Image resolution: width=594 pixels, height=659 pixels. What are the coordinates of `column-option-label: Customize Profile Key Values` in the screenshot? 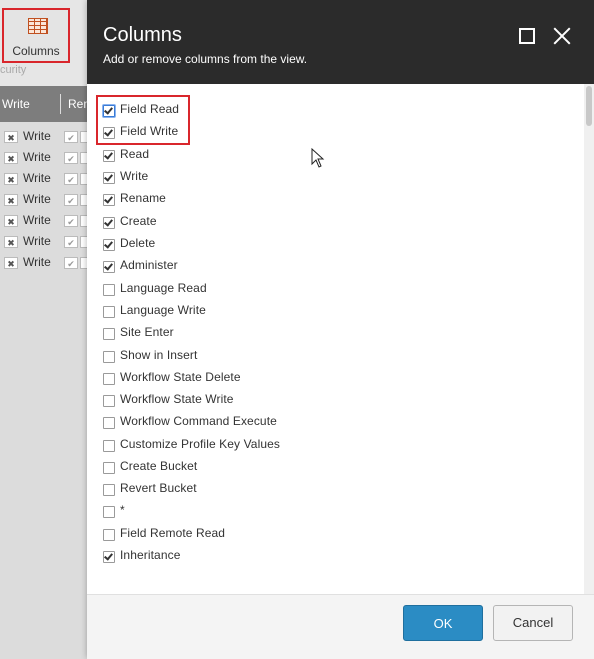 It's located at (200, 444).